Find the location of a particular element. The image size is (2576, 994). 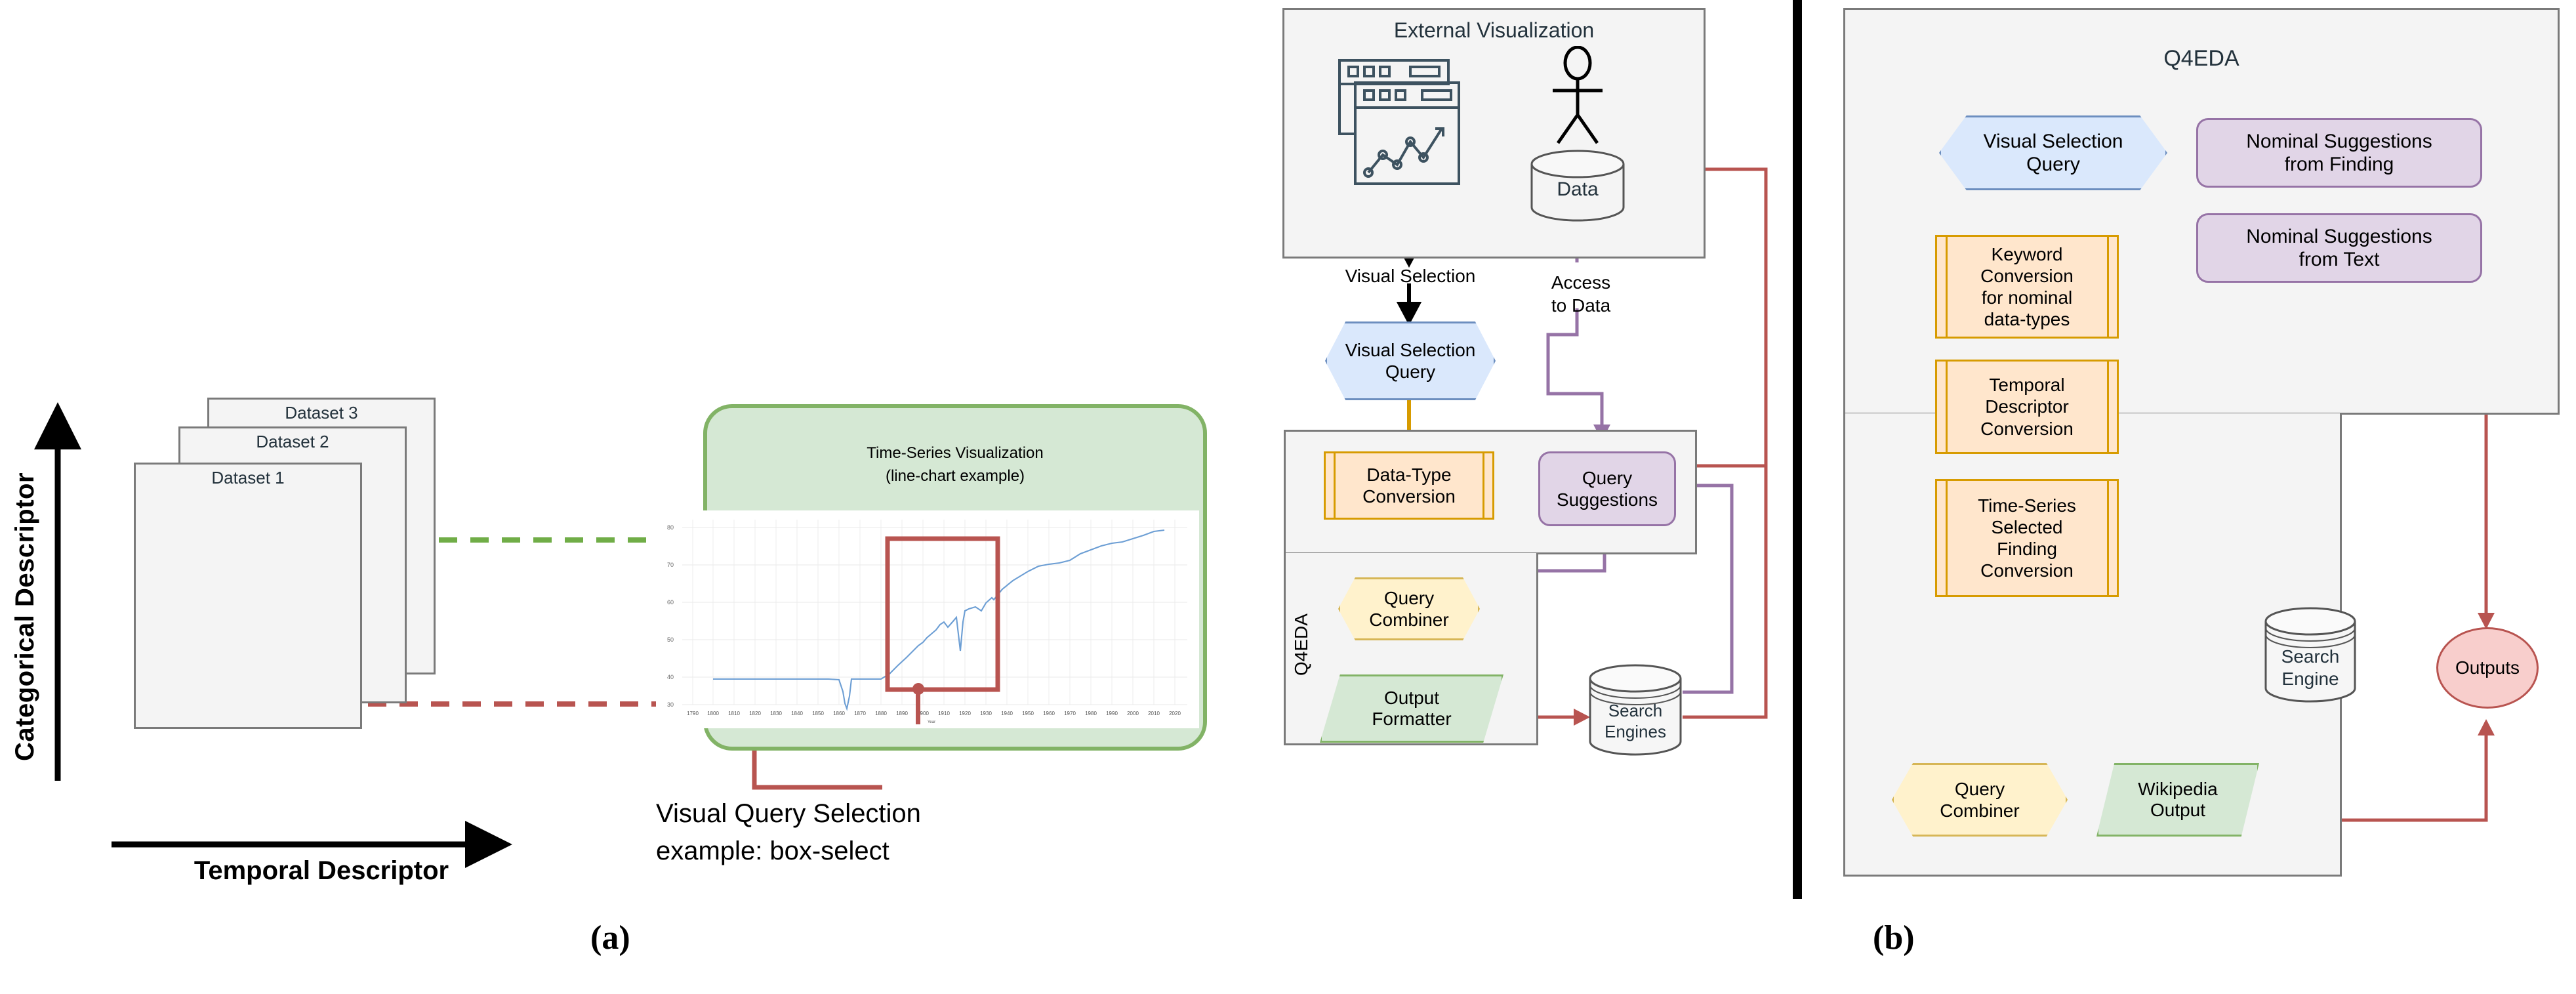

timeseries-conversion-right-bar is located at coordinates (2108, 538).